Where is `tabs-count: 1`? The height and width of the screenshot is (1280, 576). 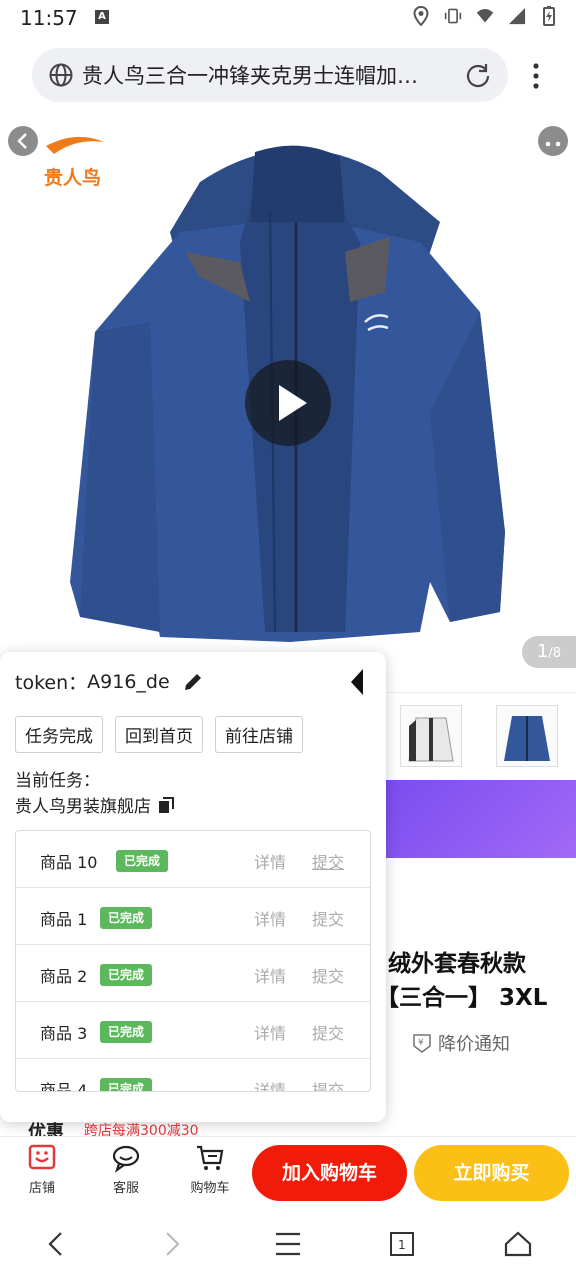
tabs-count: 1 is located at coordinates (402, 1245).